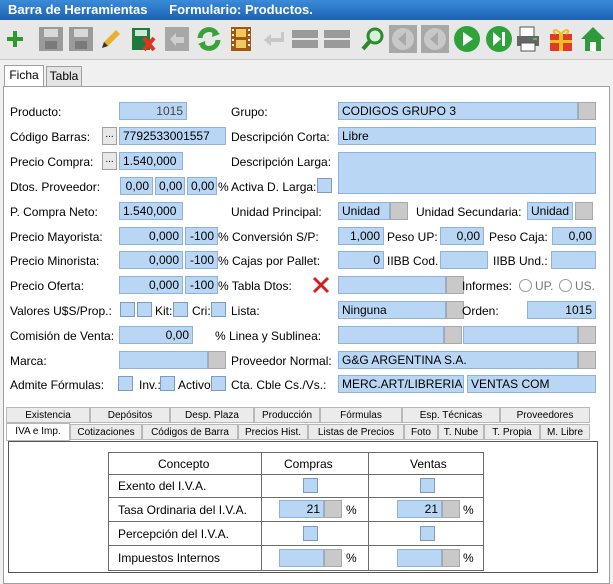  What do you see at coordinates (529, 39) in the screenshot?
I see `print-icon` at bounding box center [529, 39].